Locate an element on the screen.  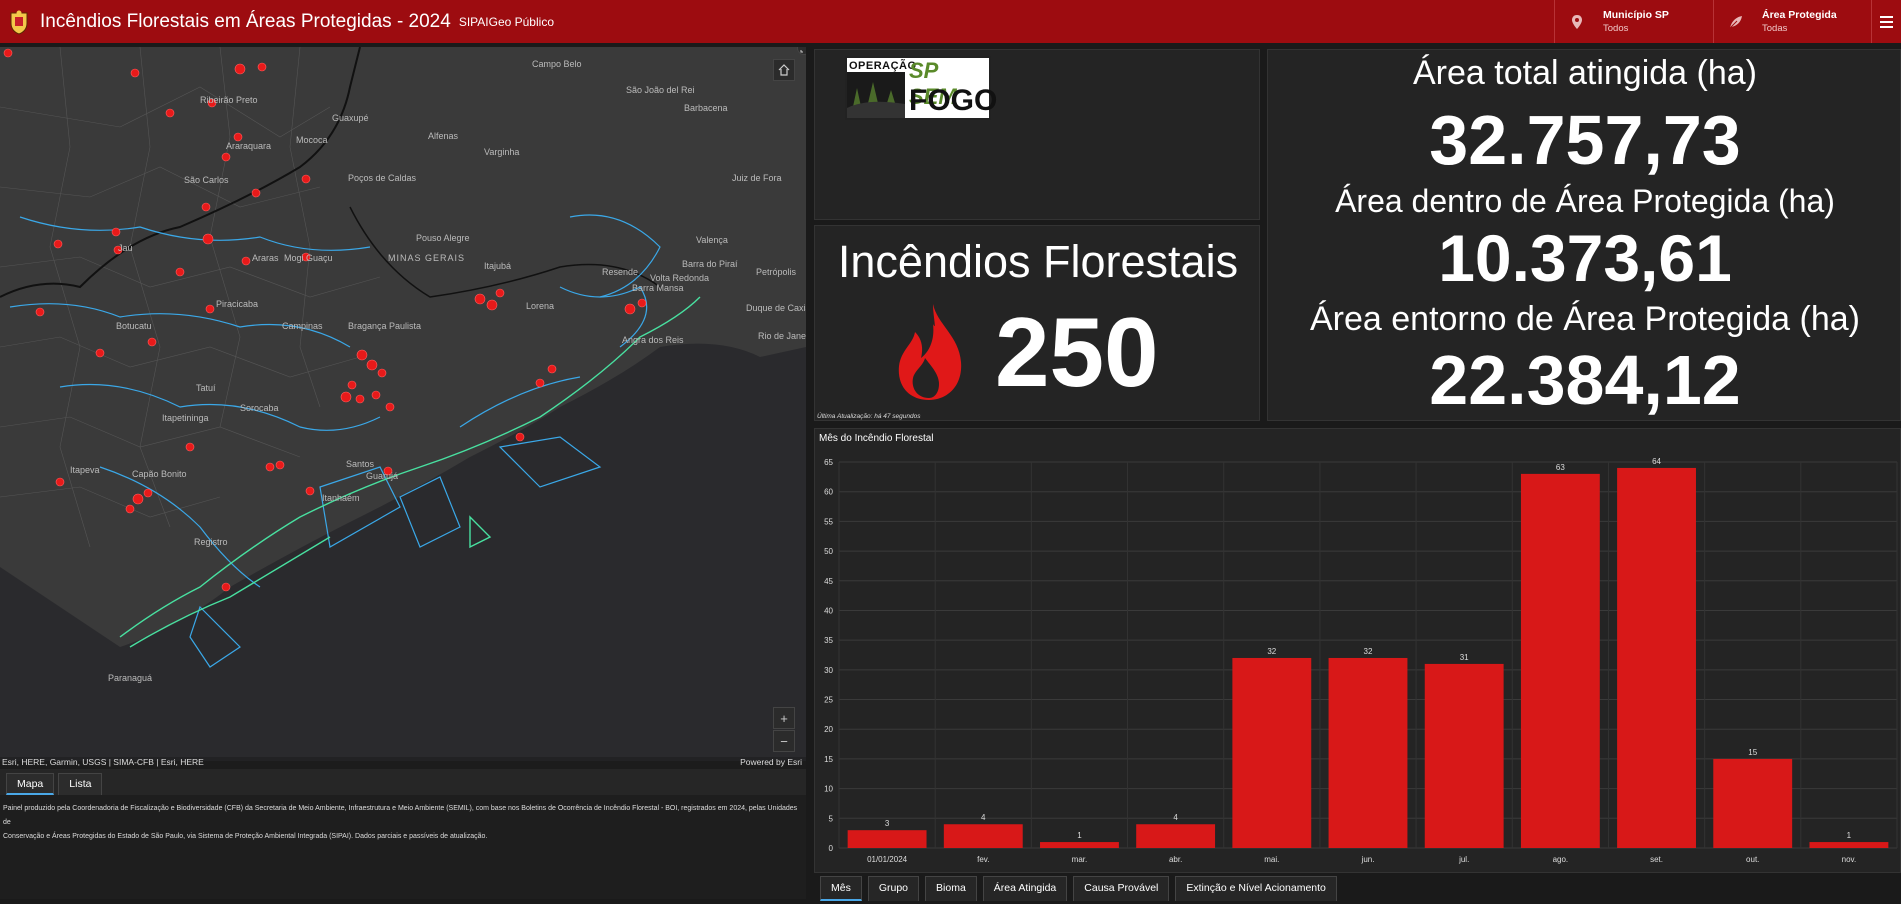
y-tick-label: 25 is located at coordinates (828, 700).